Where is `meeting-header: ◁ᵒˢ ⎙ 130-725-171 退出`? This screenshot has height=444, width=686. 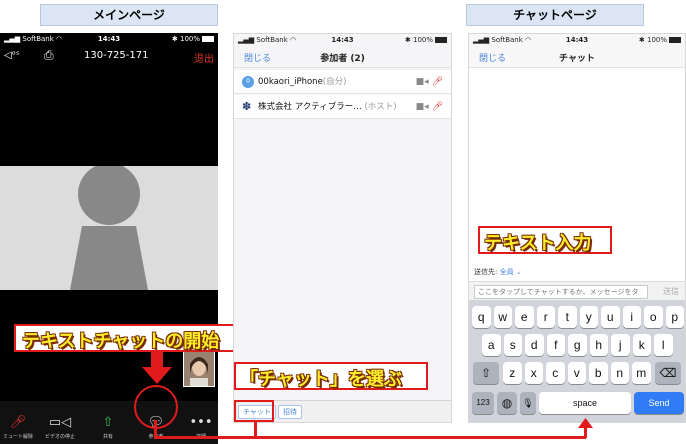 meeting-header: ◁ᵒˢ ⎙ 130-725-171 退出 is located at coordinates (109, 57).